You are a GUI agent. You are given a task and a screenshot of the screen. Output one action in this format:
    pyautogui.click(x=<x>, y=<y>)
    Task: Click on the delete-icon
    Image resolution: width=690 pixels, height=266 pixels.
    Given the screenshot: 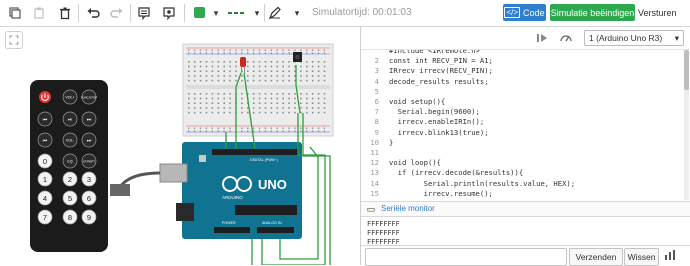 What is the action you would take?
    pyautogui.click(x=65, y=13)
    